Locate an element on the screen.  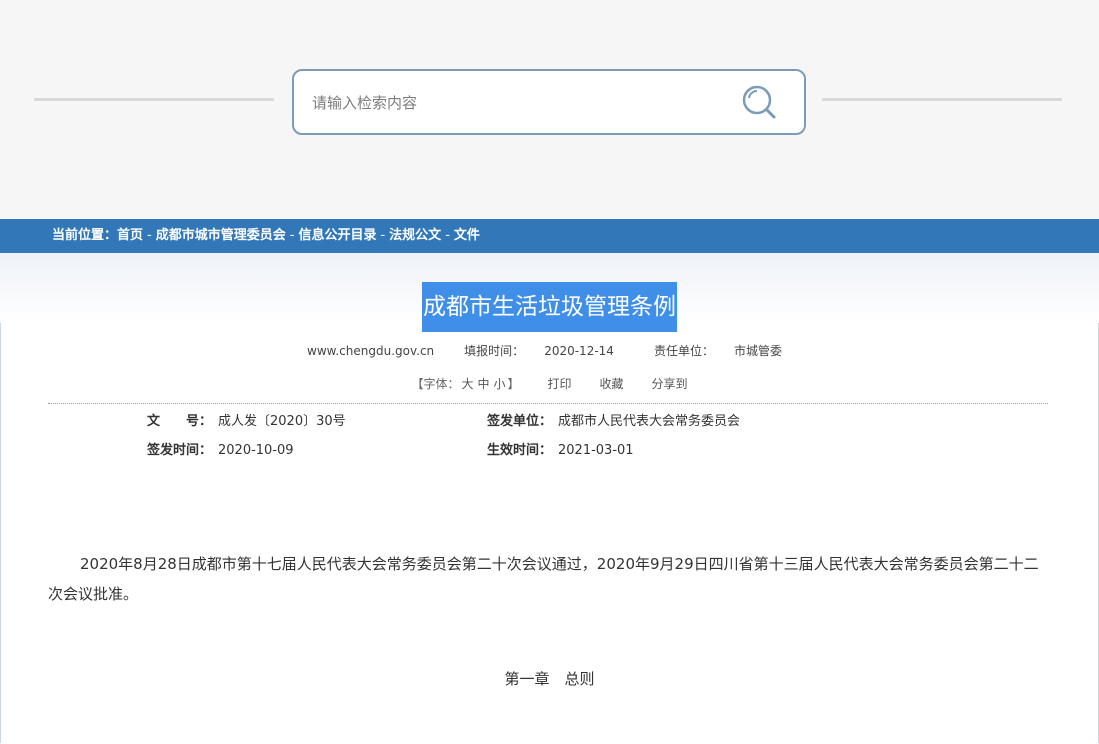
doc-number-value: 成人发〔2020〕30号 is located at coordinates (282, 421).